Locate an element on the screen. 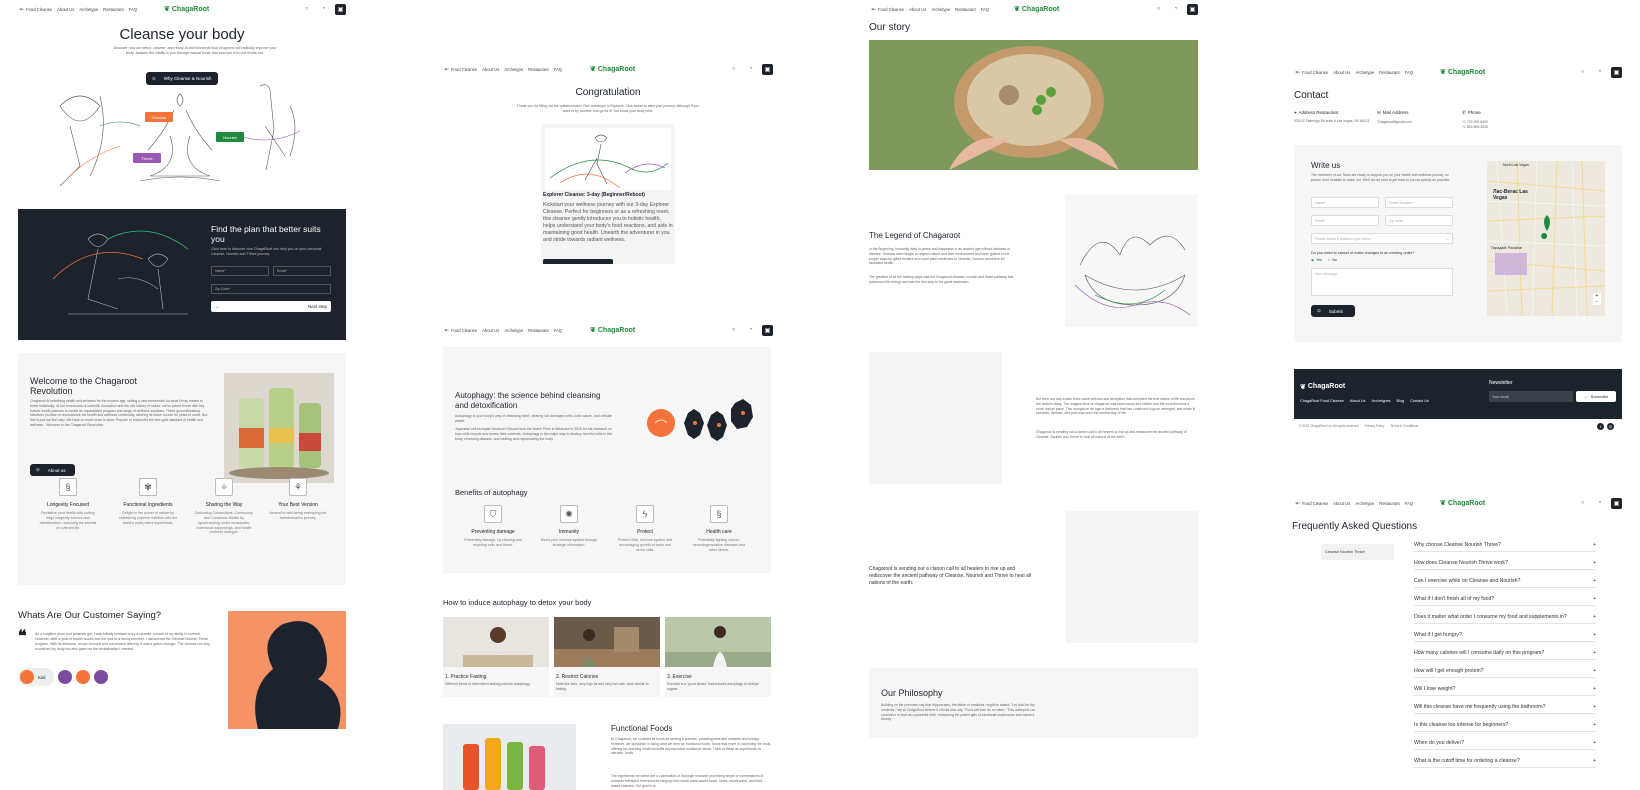  zoom-out-icon: − is located at coordinates (1597, 302).